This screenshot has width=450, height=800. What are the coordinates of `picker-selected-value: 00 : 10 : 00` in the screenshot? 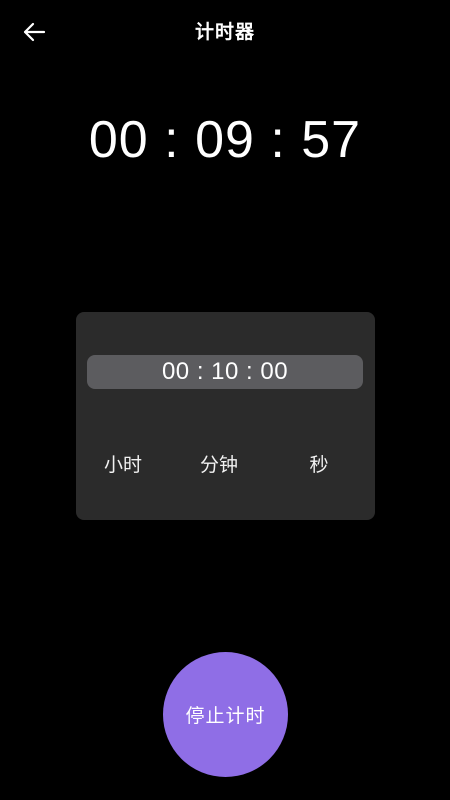 It's located at (225, 372).